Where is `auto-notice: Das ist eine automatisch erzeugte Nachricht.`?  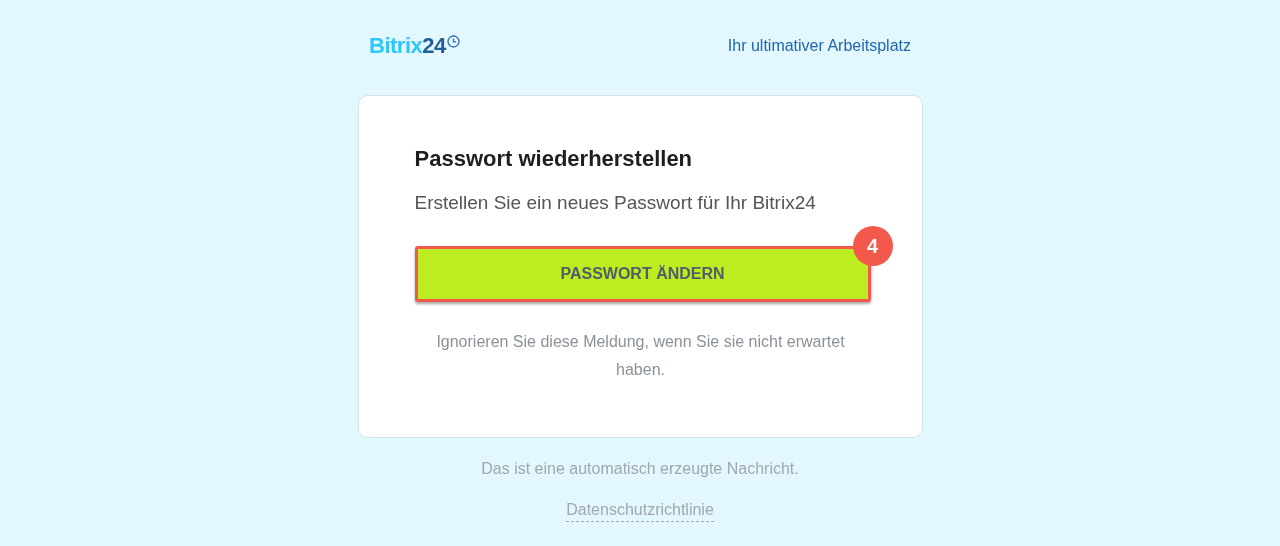 auto-notice: Das ist eine automatisch erzeugte Nachricht. is located at coordinates (640, 469).